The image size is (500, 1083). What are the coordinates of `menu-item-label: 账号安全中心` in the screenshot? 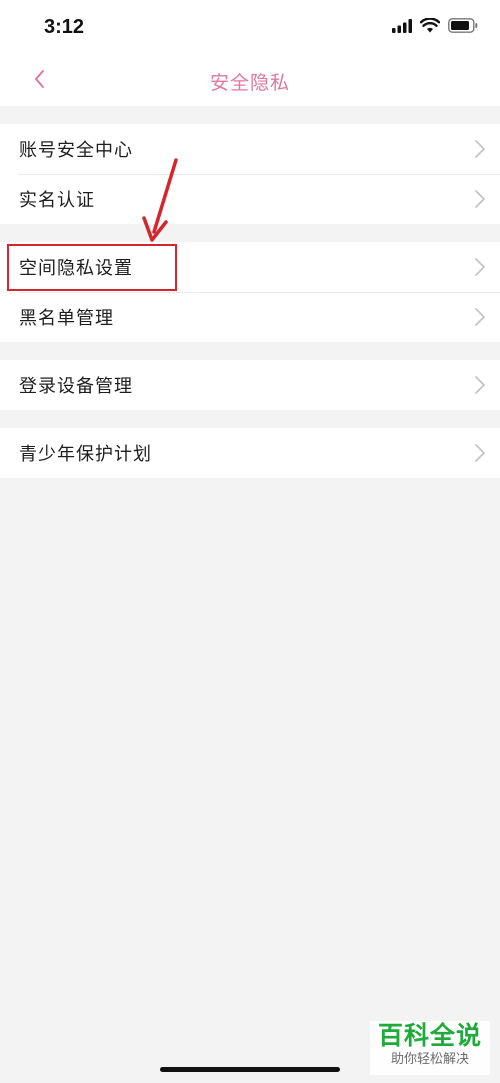 It's located at (76, 150).